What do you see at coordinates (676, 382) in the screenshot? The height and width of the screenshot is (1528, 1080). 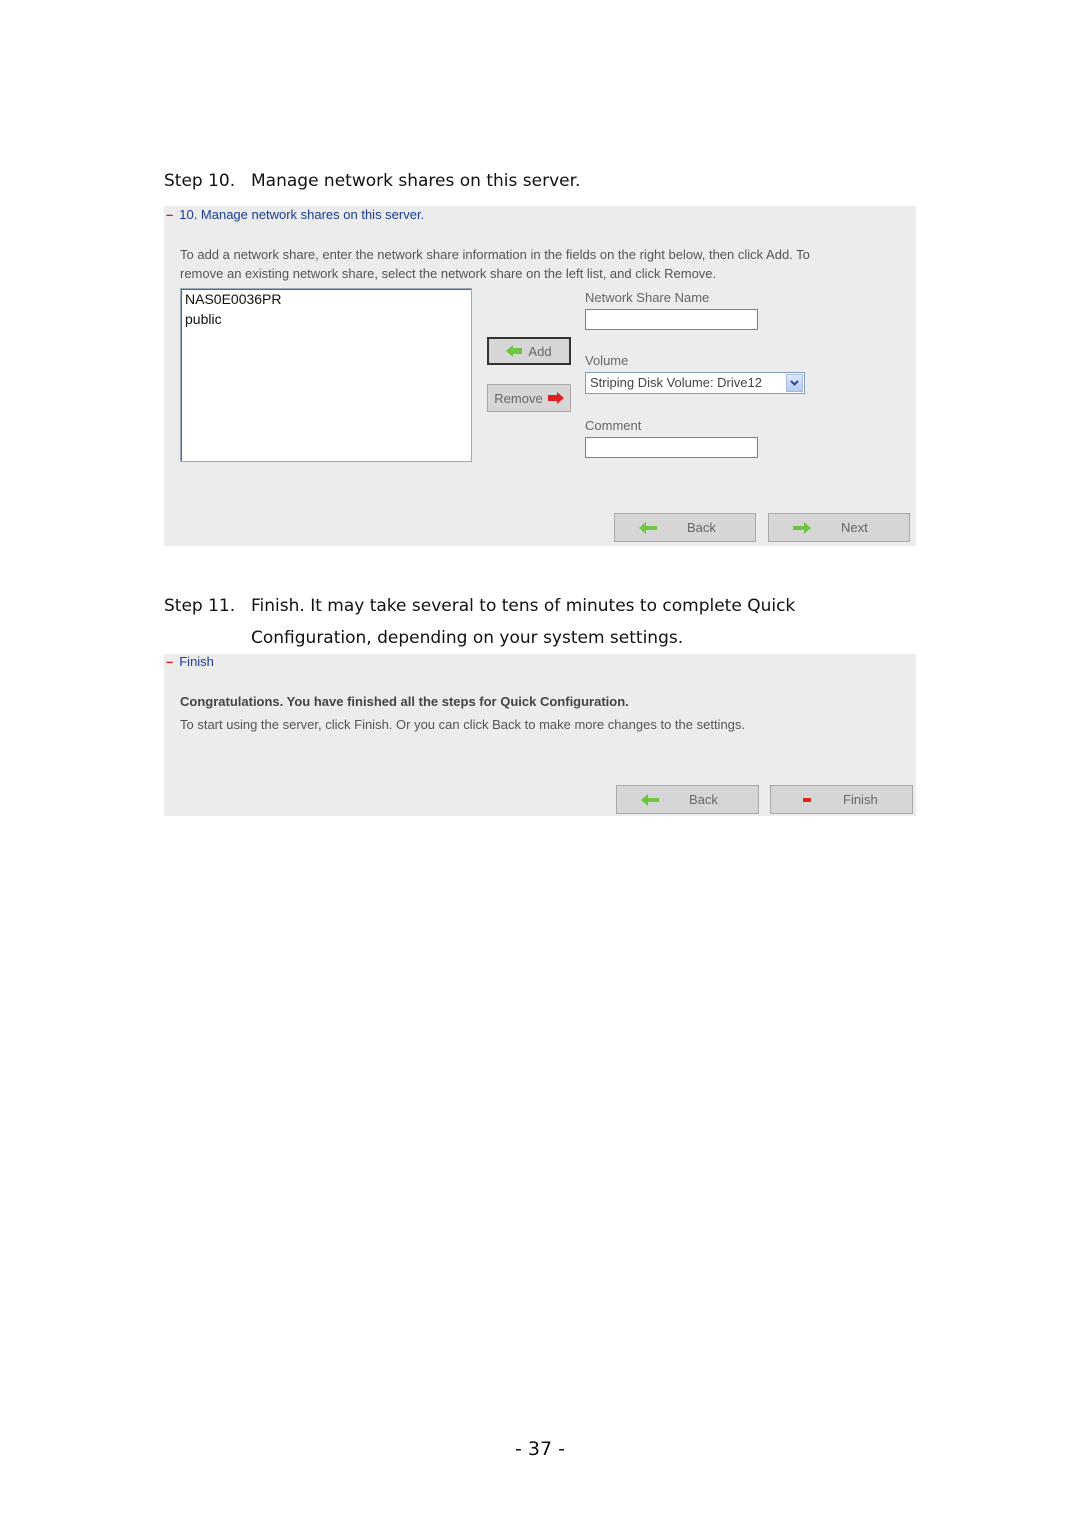 I see `volume-selected-value: Striping Disk Volume: Drive12` at bounding box center [676, 382].